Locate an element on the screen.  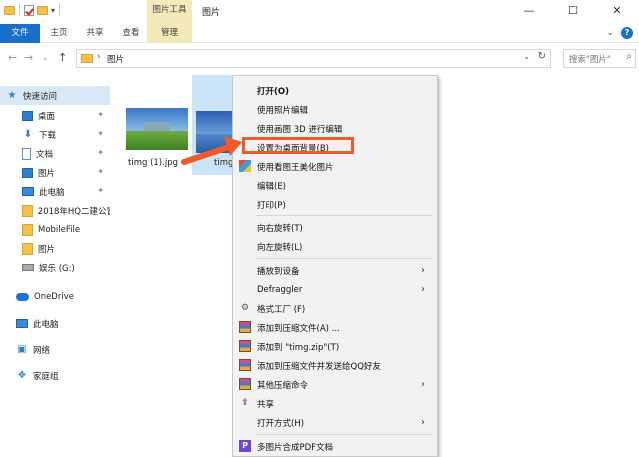
quick-access-toolbar: ▾ is located at coordinates (32, 10).